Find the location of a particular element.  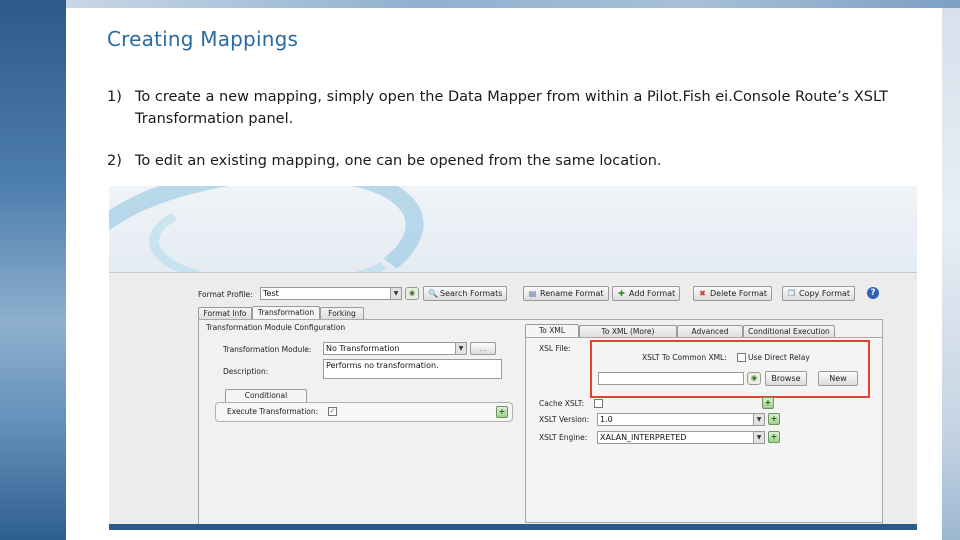

transformation-module-select: No Transformation is located at coordinates (390, 348).